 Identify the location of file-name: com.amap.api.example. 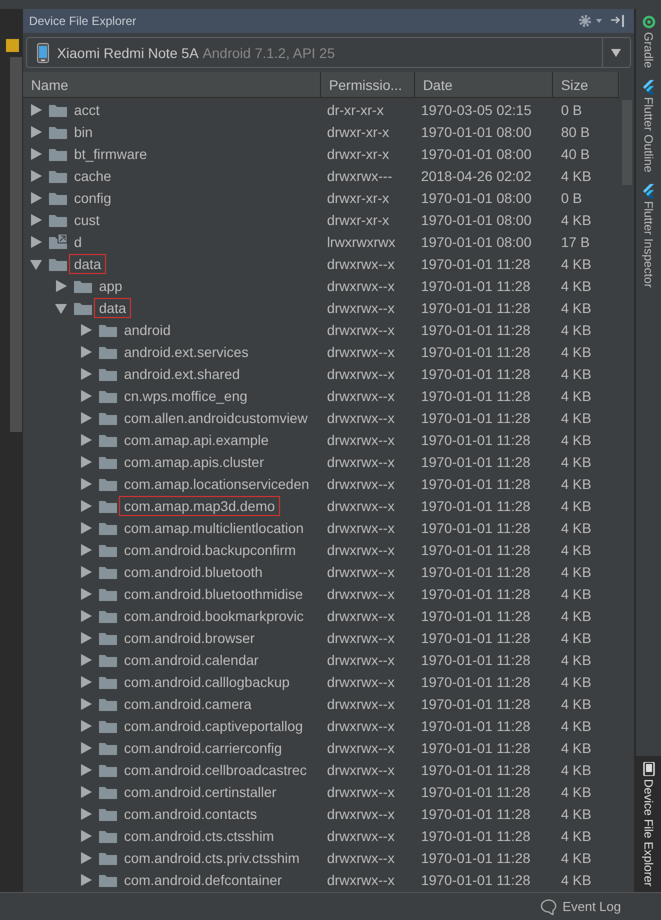
(196, 440).